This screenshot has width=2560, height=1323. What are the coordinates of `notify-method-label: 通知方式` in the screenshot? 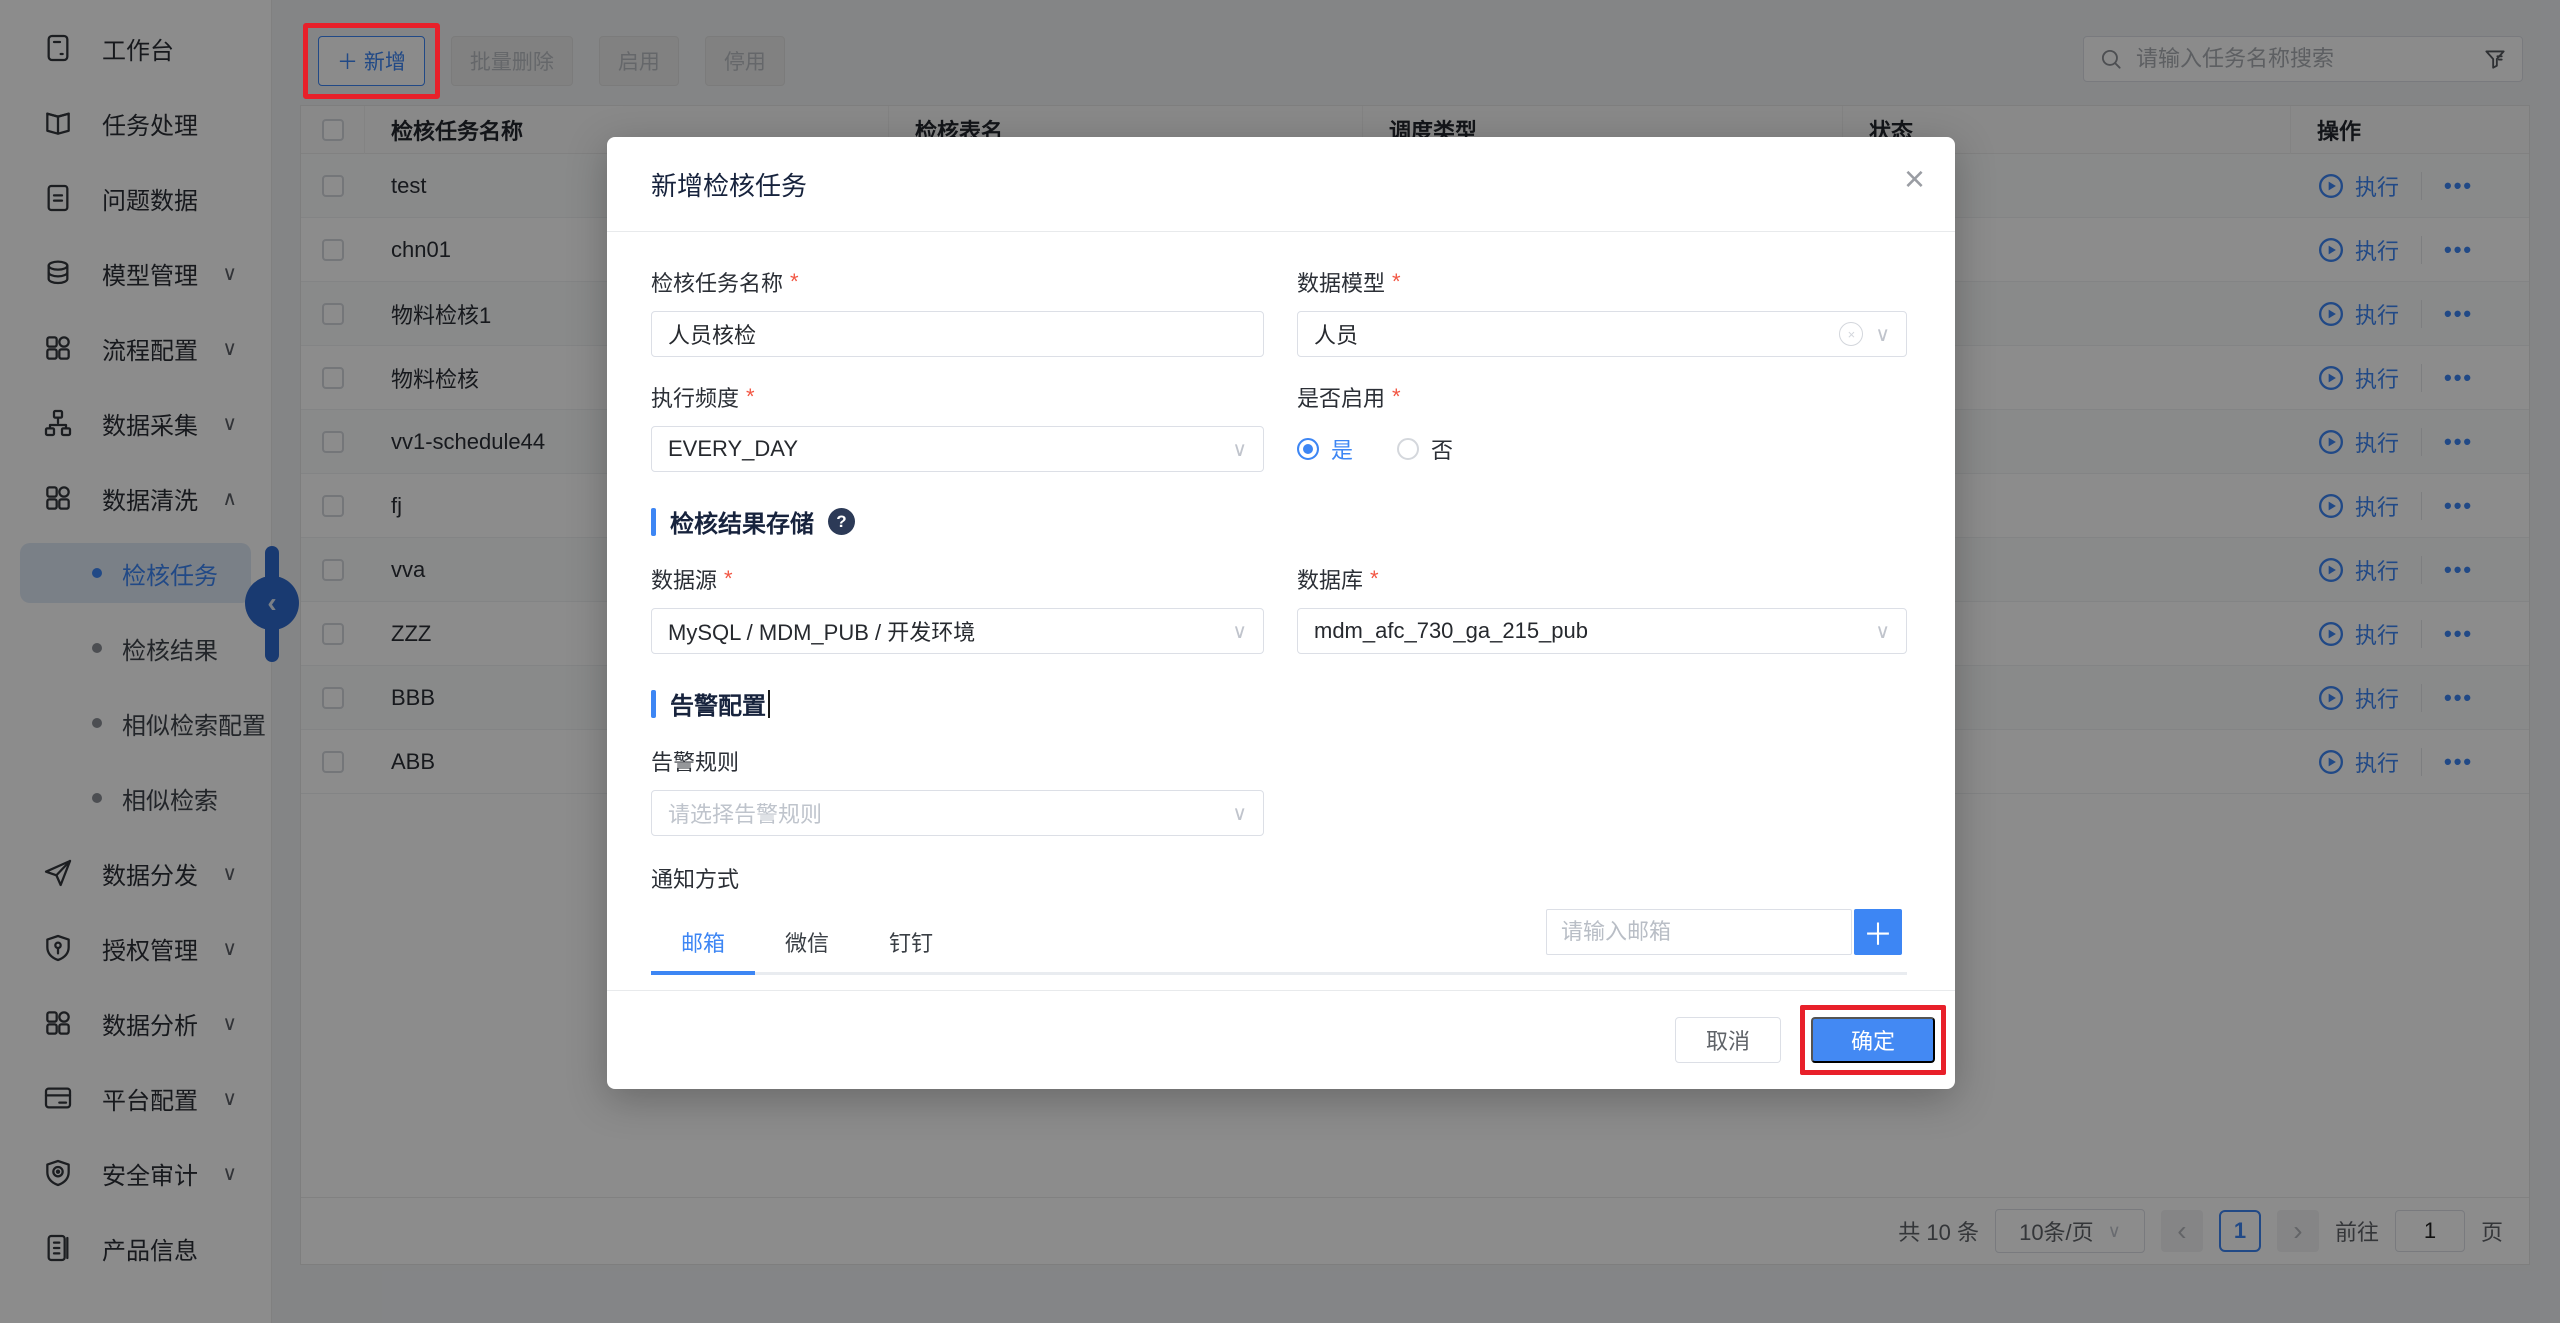 It's located at (695, 879).